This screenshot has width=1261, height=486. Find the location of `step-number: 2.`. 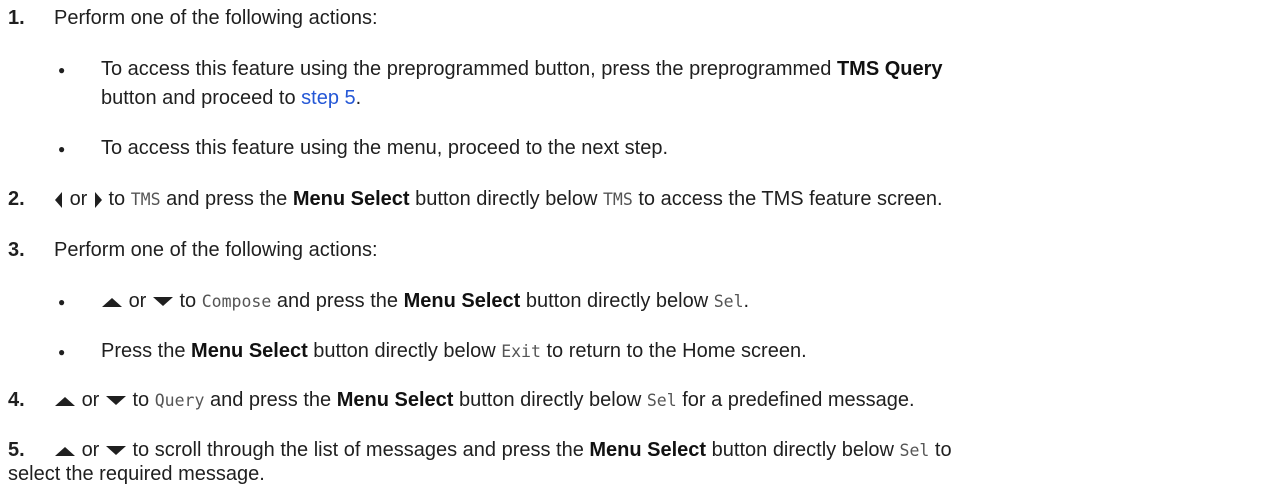

step-number: 2. is located at coordinates (16, 199).